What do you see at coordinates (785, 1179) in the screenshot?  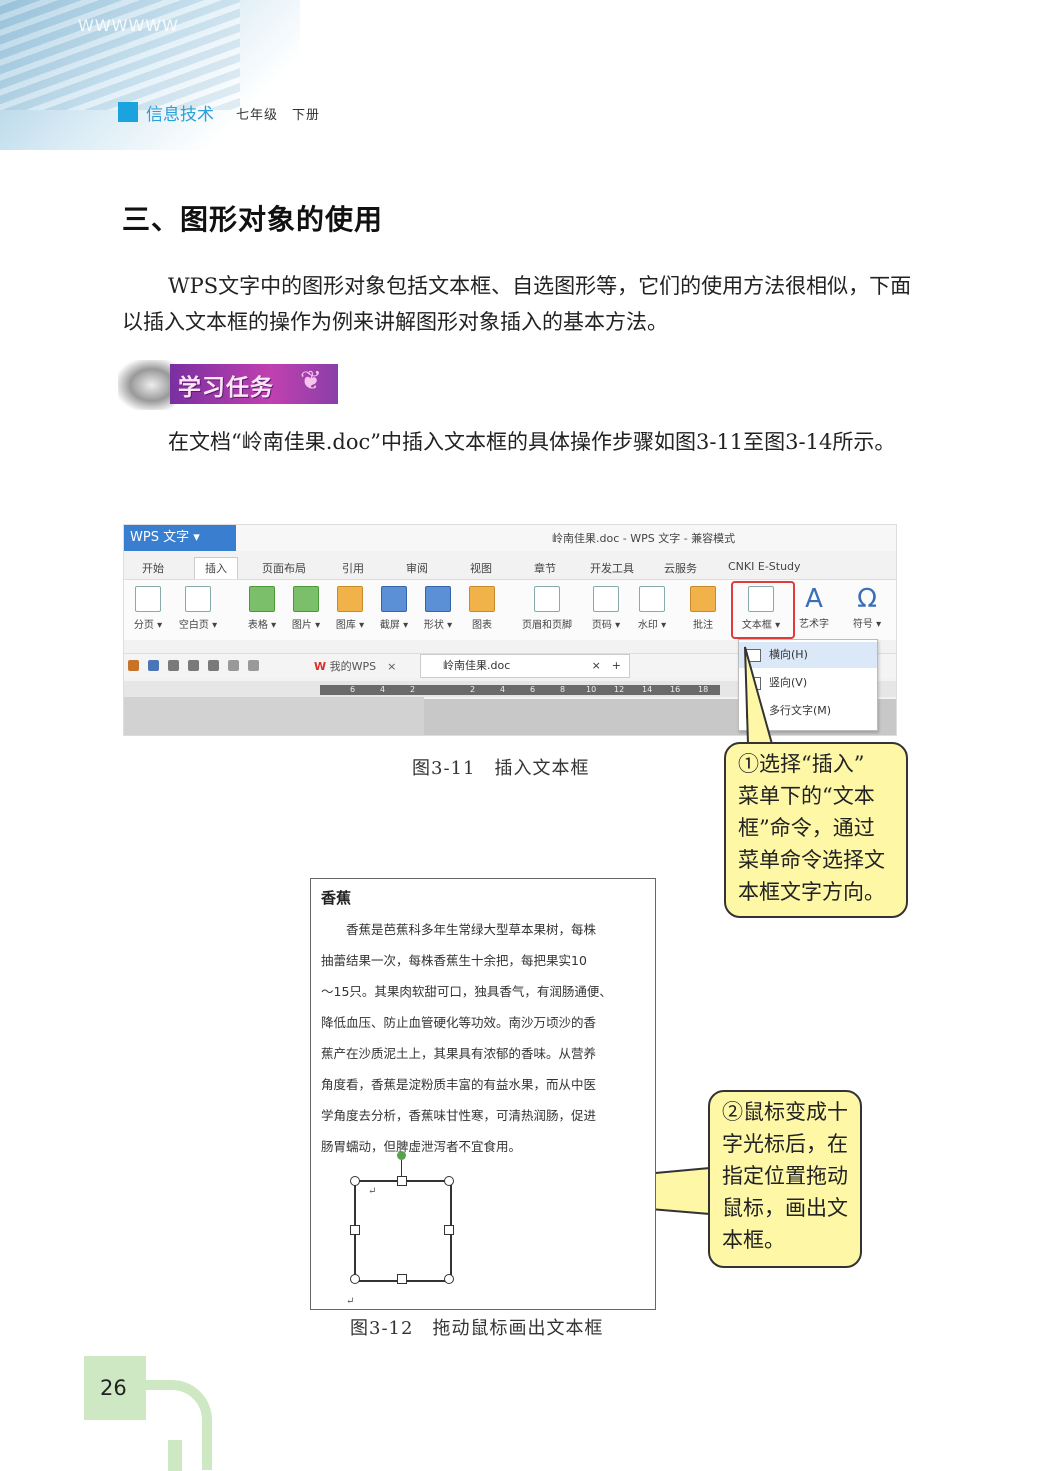 I see `callout-step2: ②鼠标变成十 字光标后，在 指定位置拖动 鼠标，画出文 本框。` at bounding box center [785, 1179].